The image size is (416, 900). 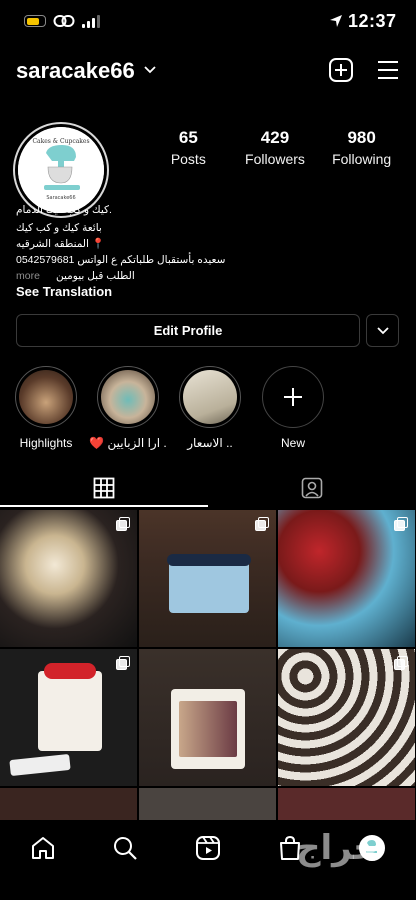 I want to click on highlight-item: ❤️ ارا الزبايين ., so click(x=128, y=408).